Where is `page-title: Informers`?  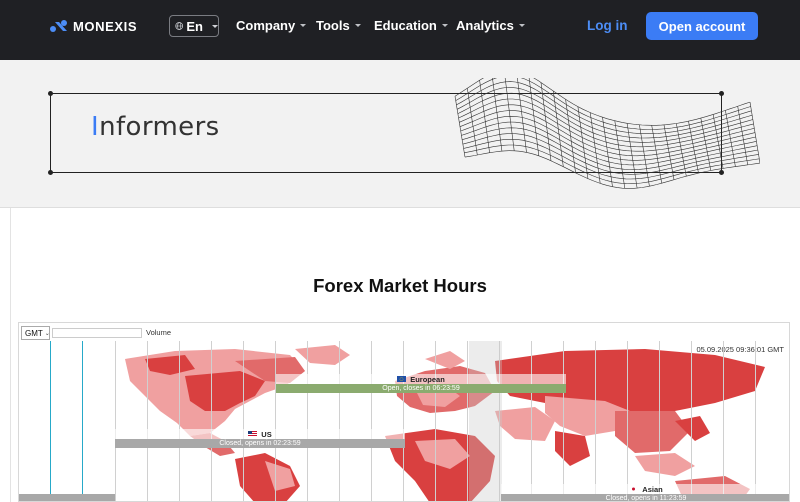 page-title: Informers is located at coordinates (155, 127).